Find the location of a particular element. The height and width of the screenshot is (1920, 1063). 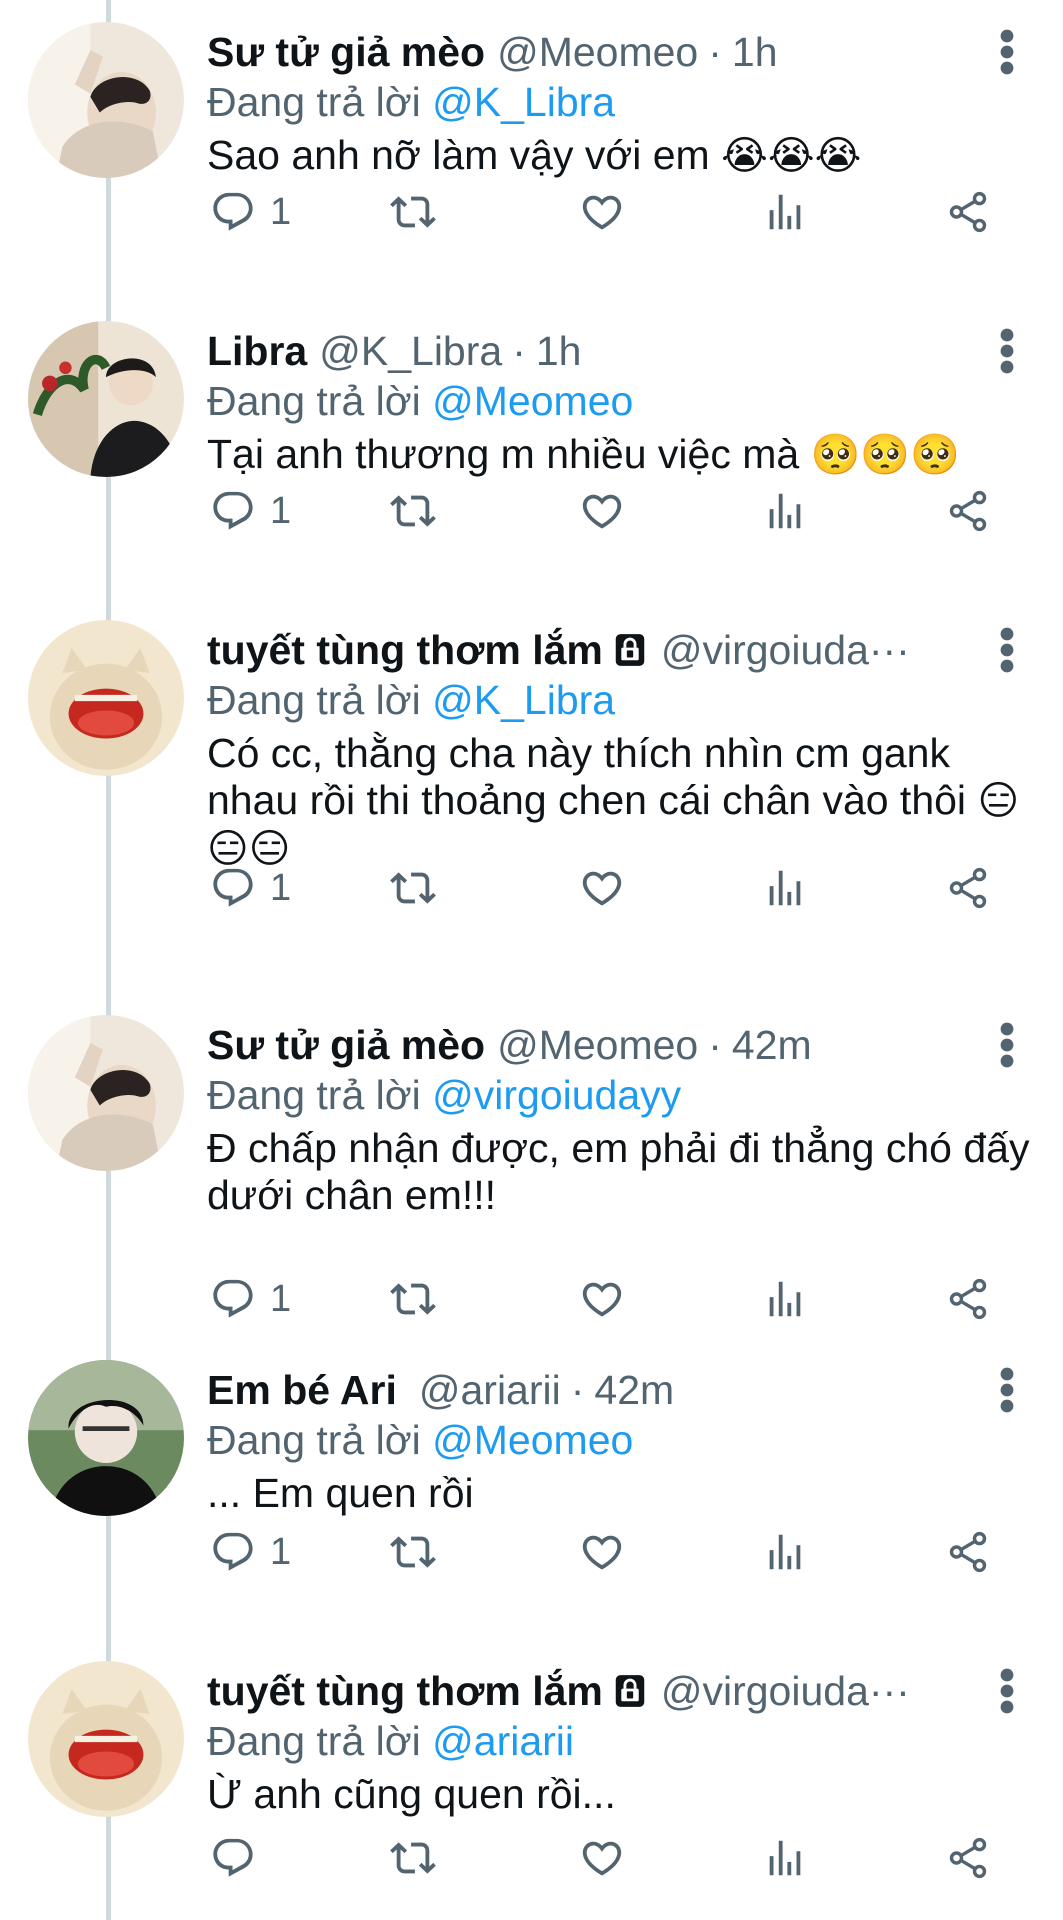

mention-link: @virgoiudayy is located at coordinates (556, 1095).